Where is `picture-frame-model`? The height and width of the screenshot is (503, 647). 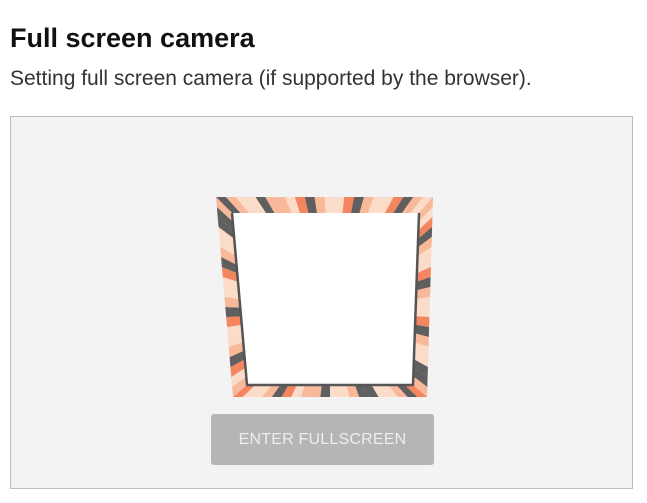
picture-frame-model is located at coordinates (324, 297).